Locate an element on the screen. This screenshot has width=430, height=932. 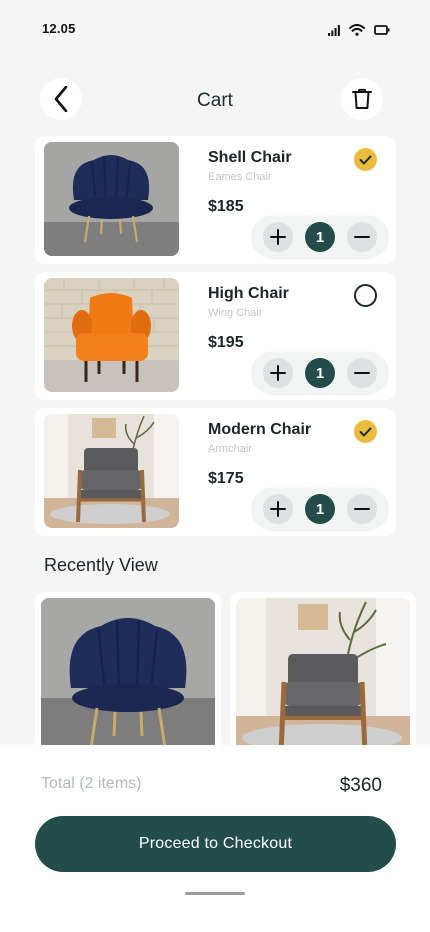
item-name: Modern Chair is located at coordinates (260, 429).